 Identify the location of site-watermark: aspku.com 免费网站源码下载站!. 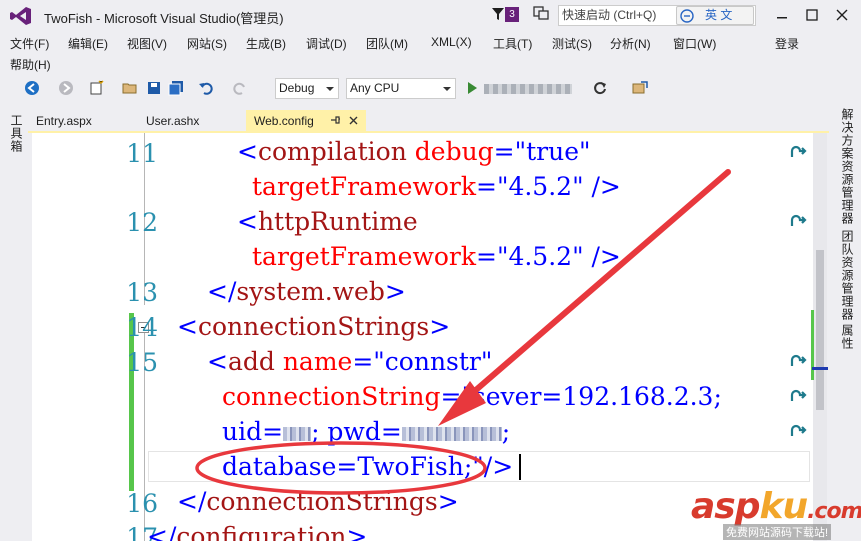
(776, 513).